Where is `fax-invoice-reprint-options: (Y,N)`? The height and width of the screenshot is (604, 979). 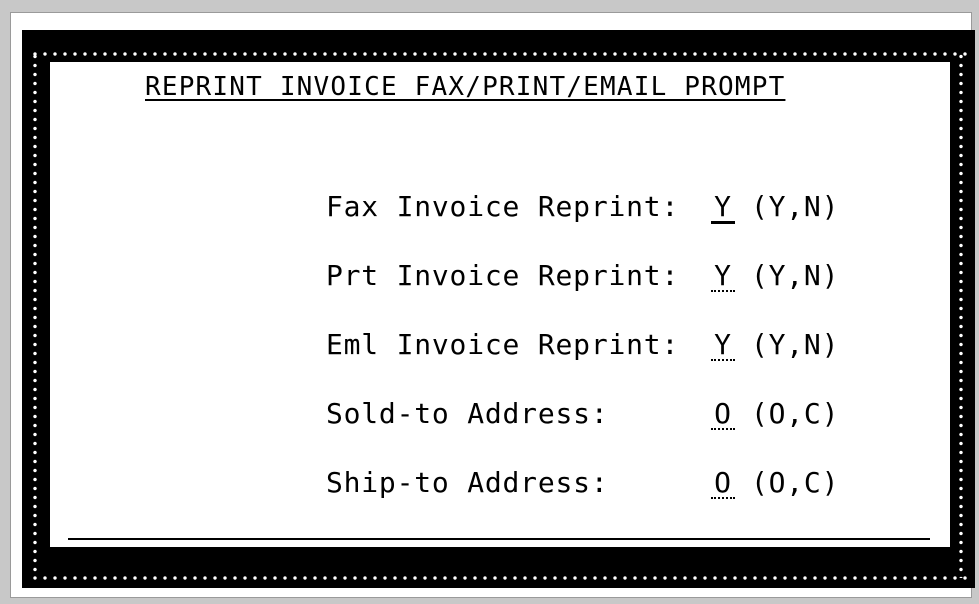 fax-invoice-reprint-options: (Y,N) is located at coordinates (795, 206).